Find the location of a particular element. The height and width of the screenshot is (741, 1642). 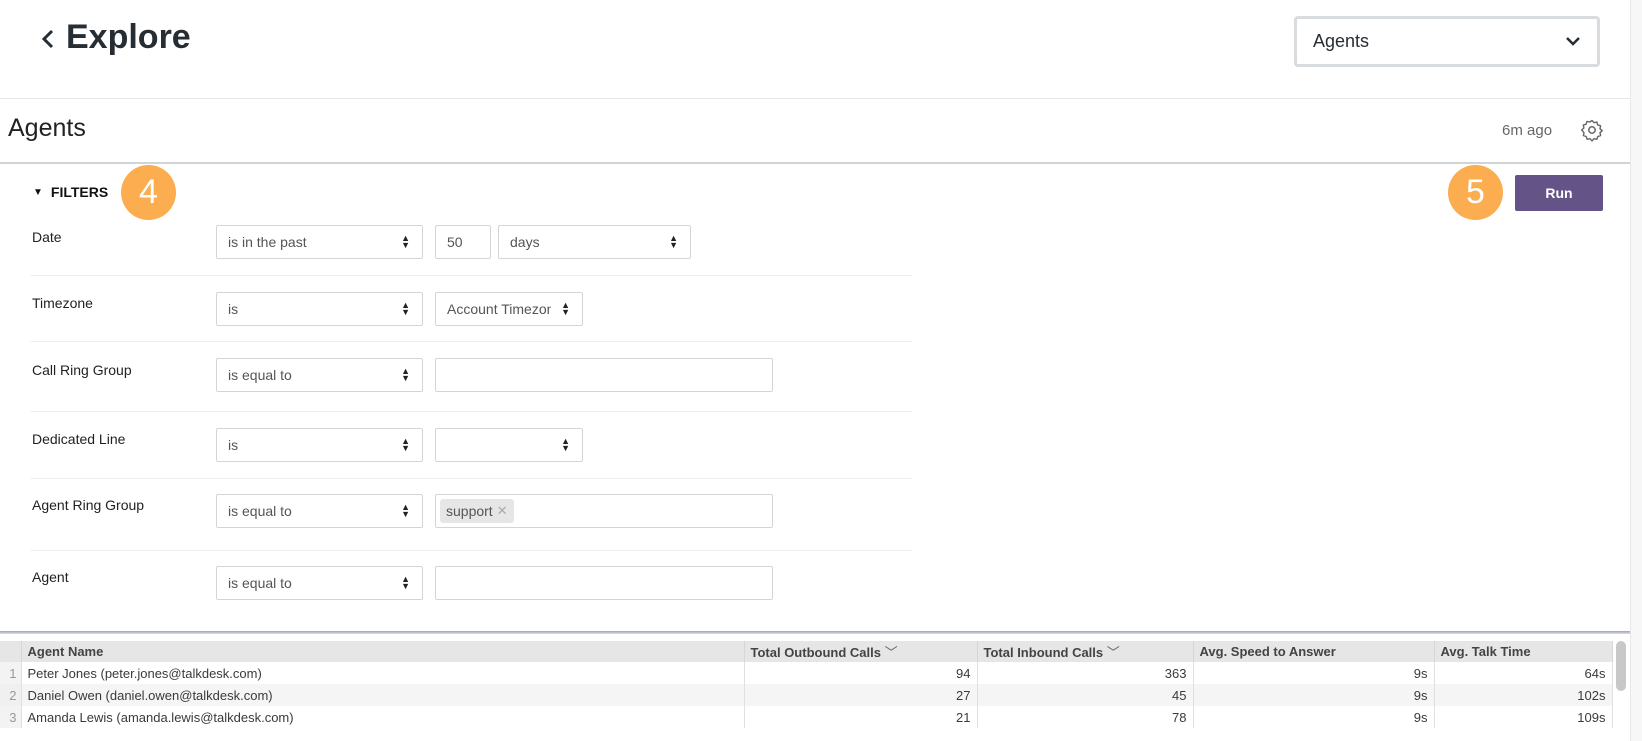

filter-label-date: Date is located at coordinates (47, 237).